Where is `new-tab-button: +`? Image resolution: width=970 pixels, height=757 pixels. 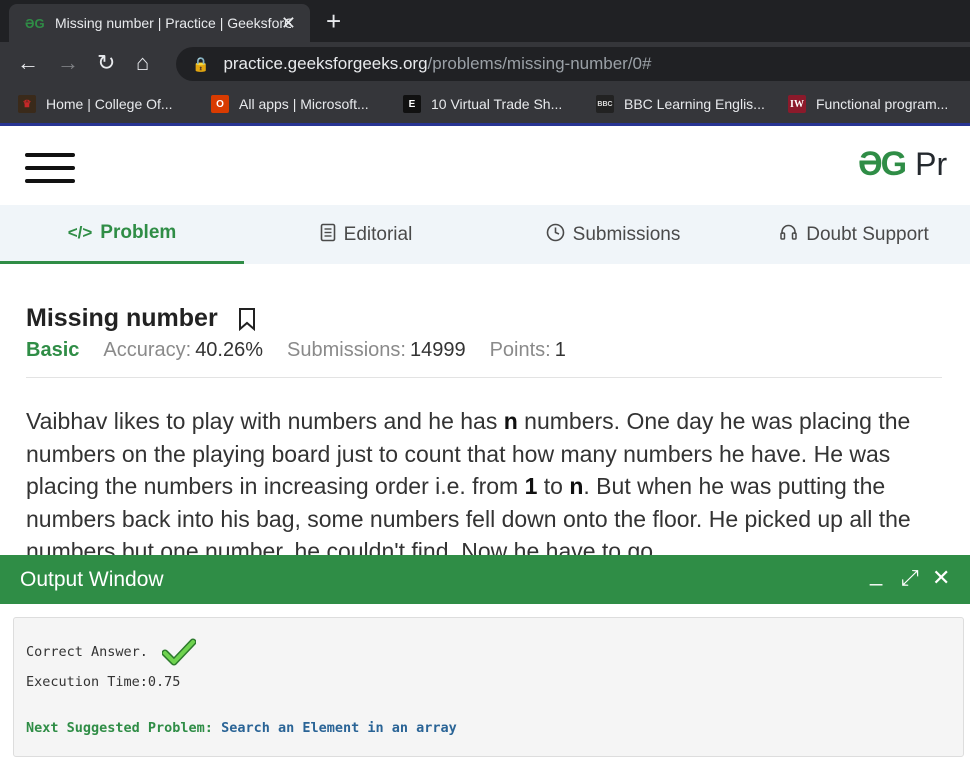 new-tab-button: + is located at coordinates (333, 21).